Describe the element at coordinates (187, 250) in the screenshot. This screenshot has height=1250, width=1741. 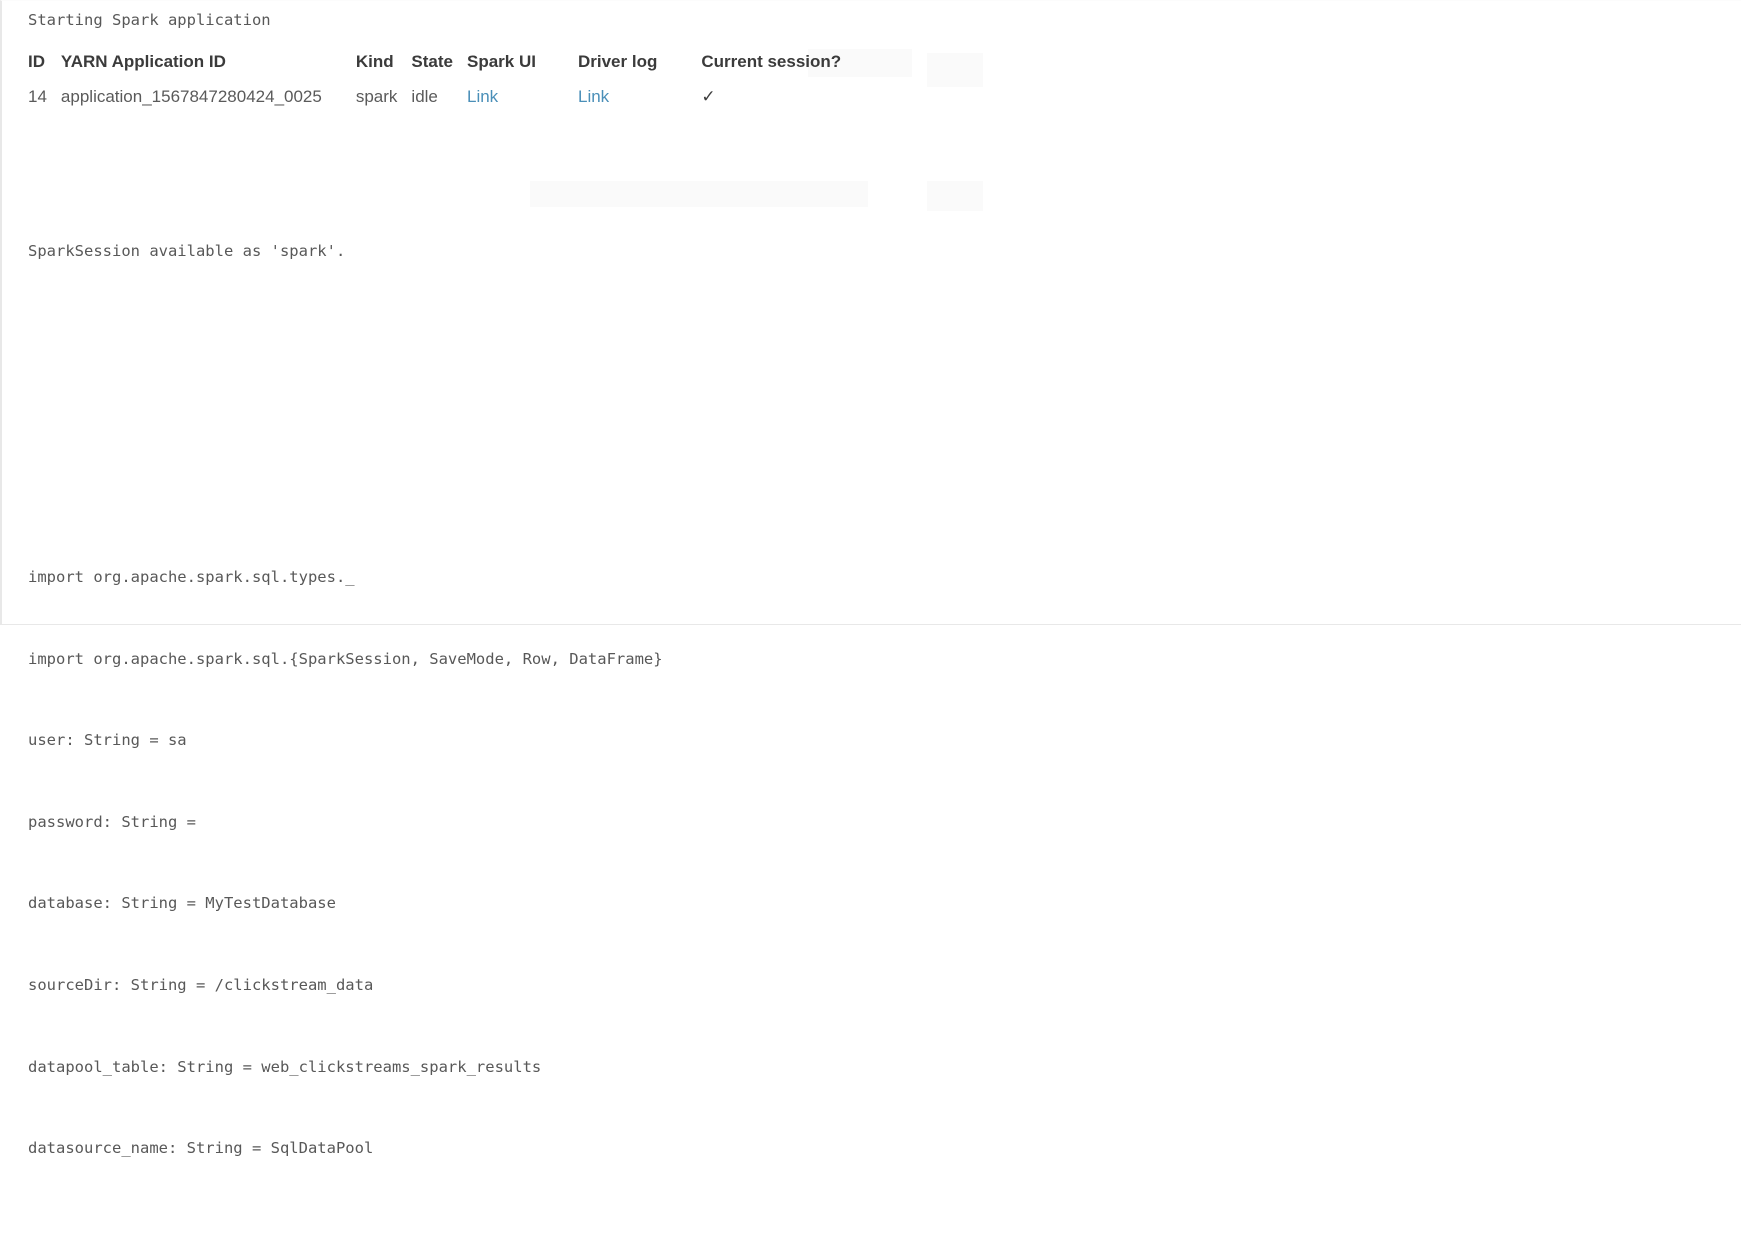
I see `spark-session-available-line: SparkSession available as 'spark'.` at that location.